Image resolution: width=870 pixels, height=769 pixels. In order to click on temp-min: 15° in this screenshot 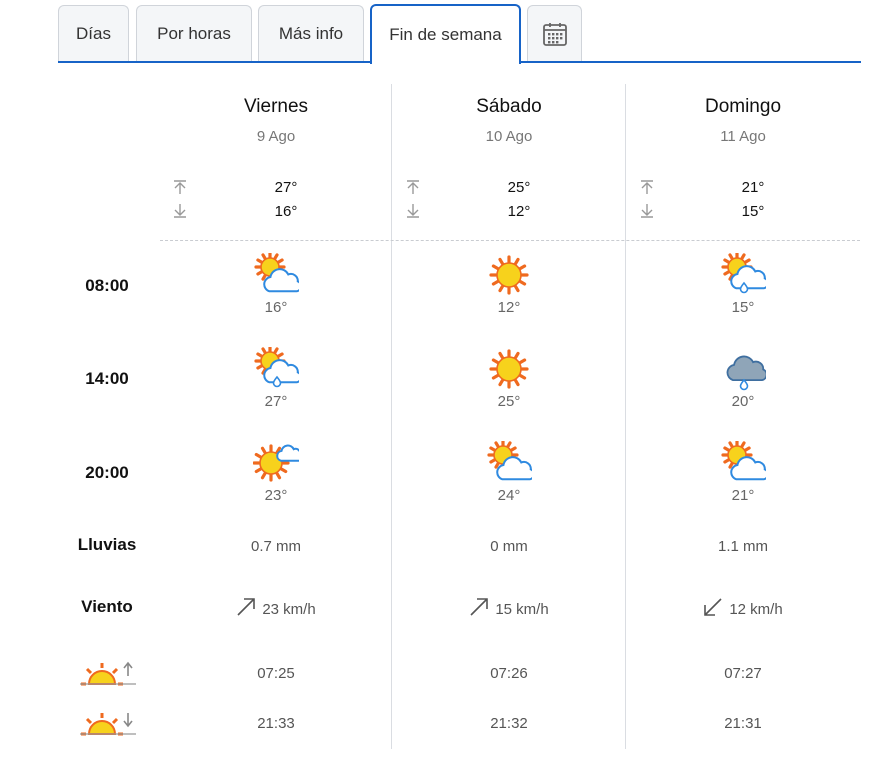, I will do `click(753, 211)`.